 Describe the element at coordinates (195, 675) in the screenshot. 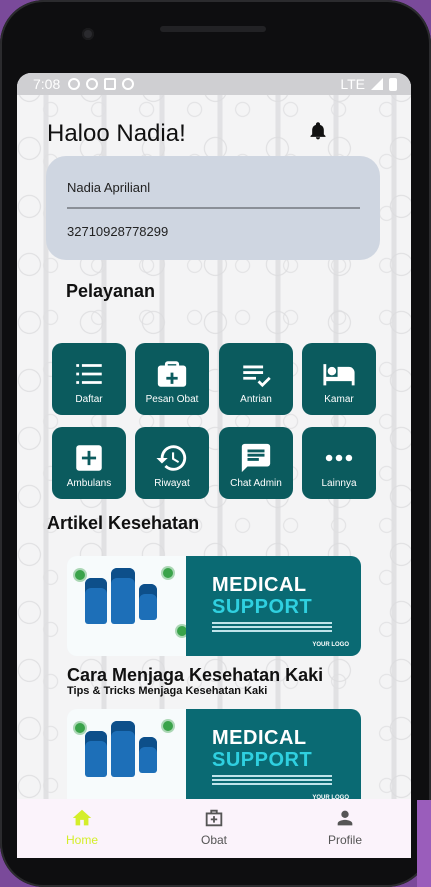

I see `article-title: Cara Menjaga Kesehatan Kaki` at that location.